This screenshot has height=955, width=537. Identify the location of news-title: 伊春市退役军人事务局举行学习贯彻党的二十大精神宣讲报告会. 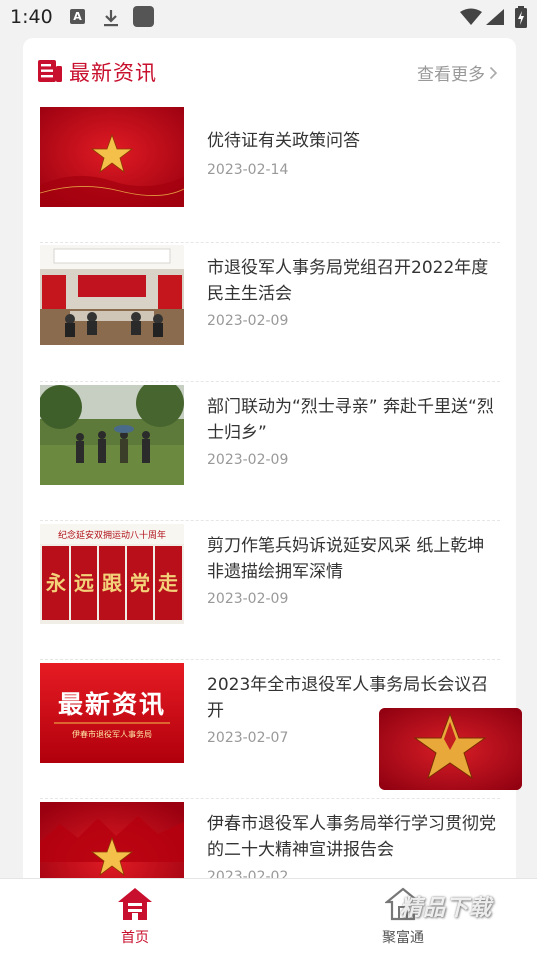
(351, 837).